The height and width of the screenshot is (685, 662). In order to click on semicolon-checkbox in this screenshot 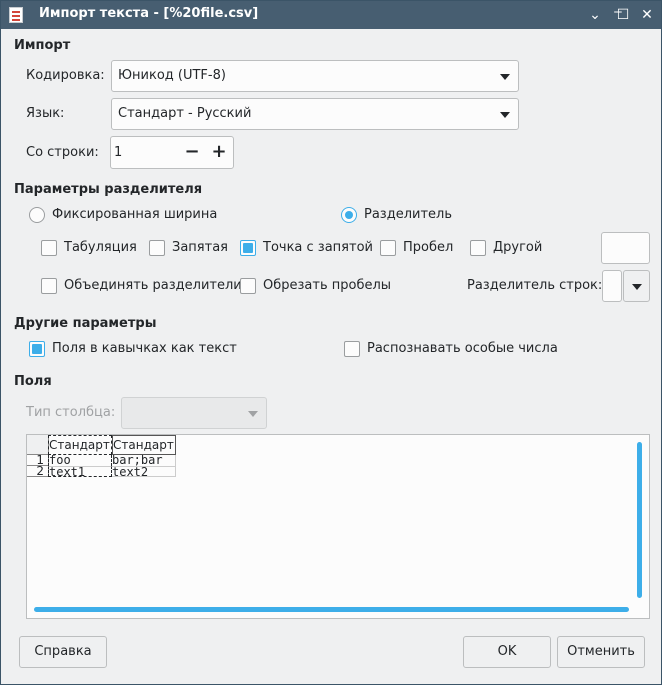, I will do `click(248, 248)`.